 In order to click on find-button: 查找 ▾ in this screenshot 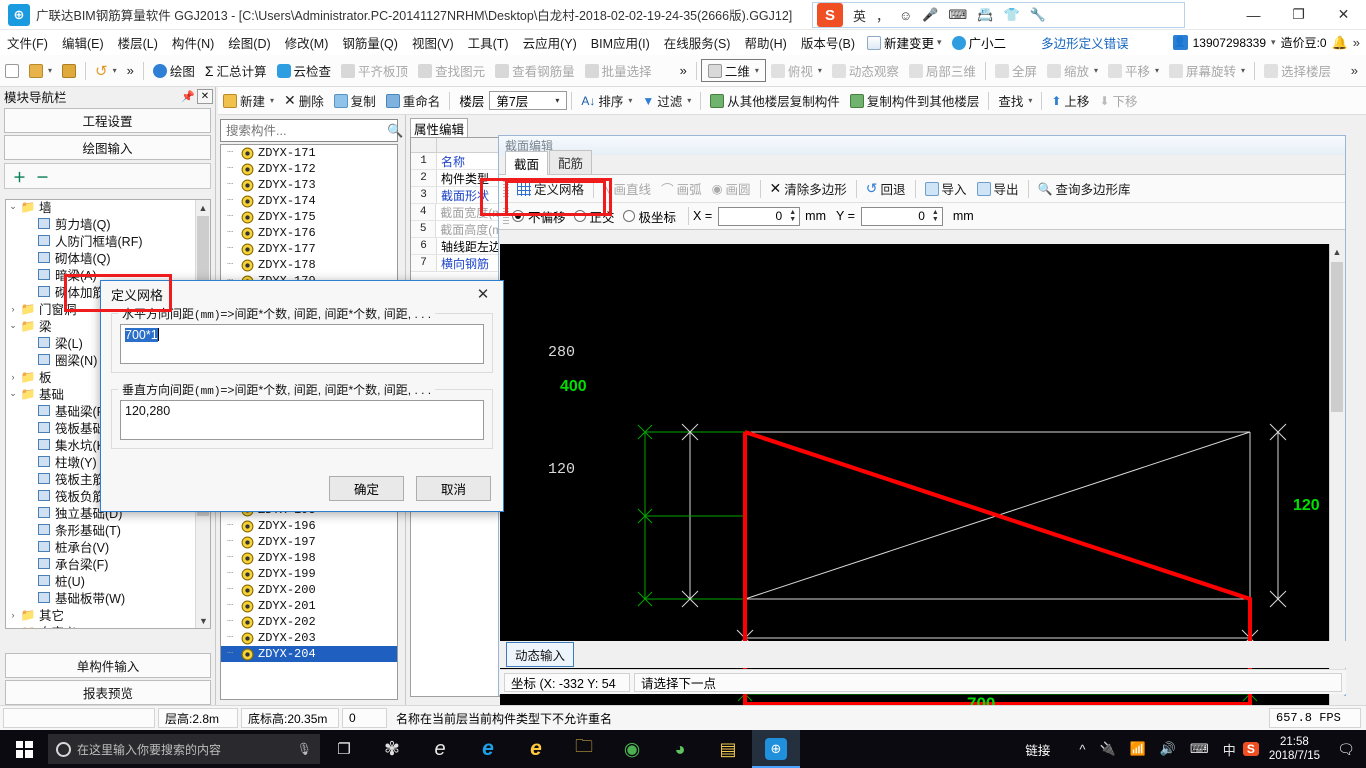, I will do `click(1015, 100)`.